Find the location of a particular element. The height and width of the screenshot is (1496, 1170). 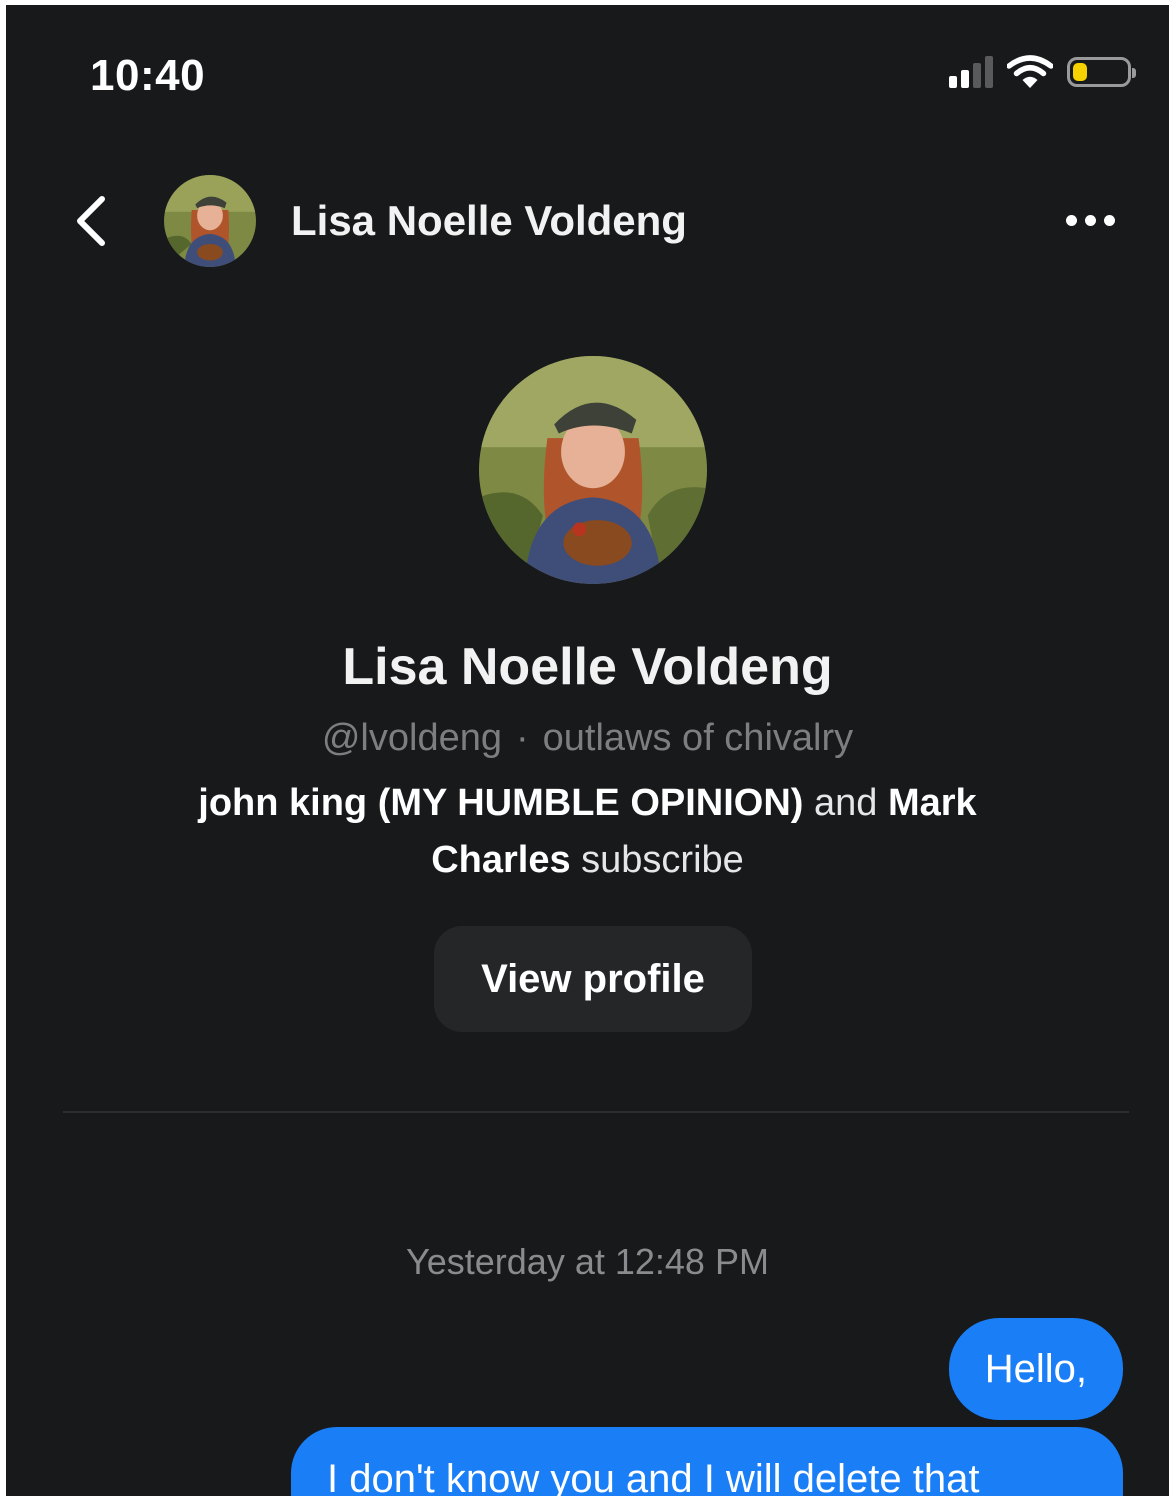

conjunction-text: and is located at coordinates (846, 803).